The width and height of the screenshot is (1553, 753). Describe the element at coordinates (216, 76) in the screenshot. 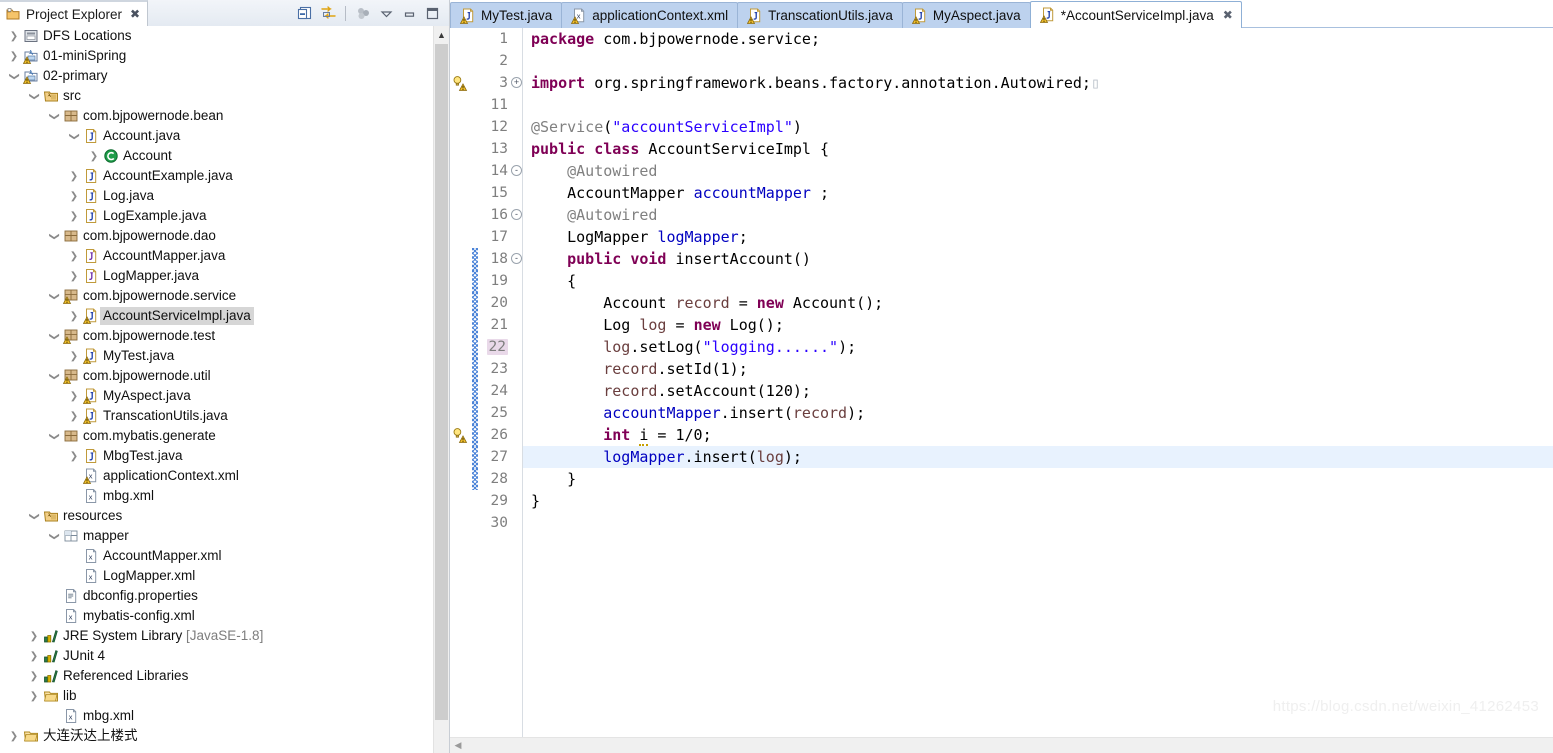

I see `tree-item-02-primary: ❯ 02-primary` at that location.